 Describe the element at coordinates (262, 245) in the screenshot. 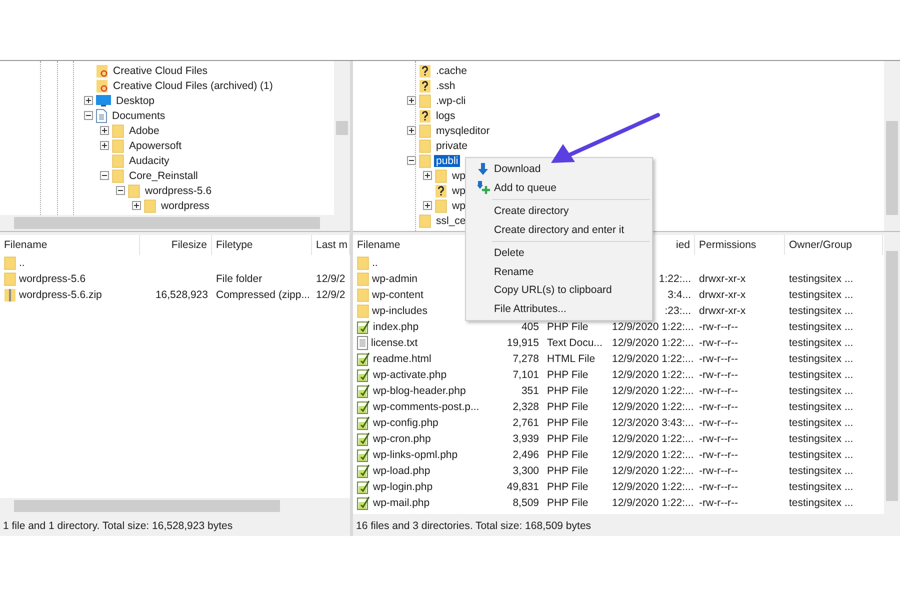

I see `column-header: Filetype` at that location.